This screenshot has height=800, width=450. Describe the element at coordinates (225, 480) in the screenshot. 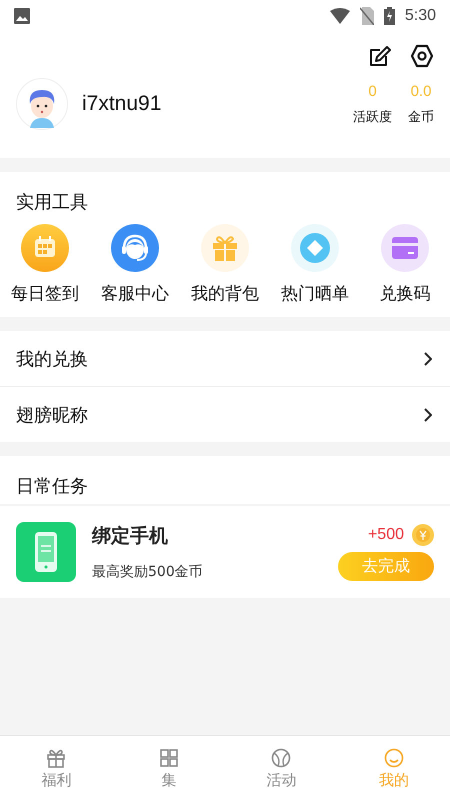

I see `section-title: 日常任务` at that location.